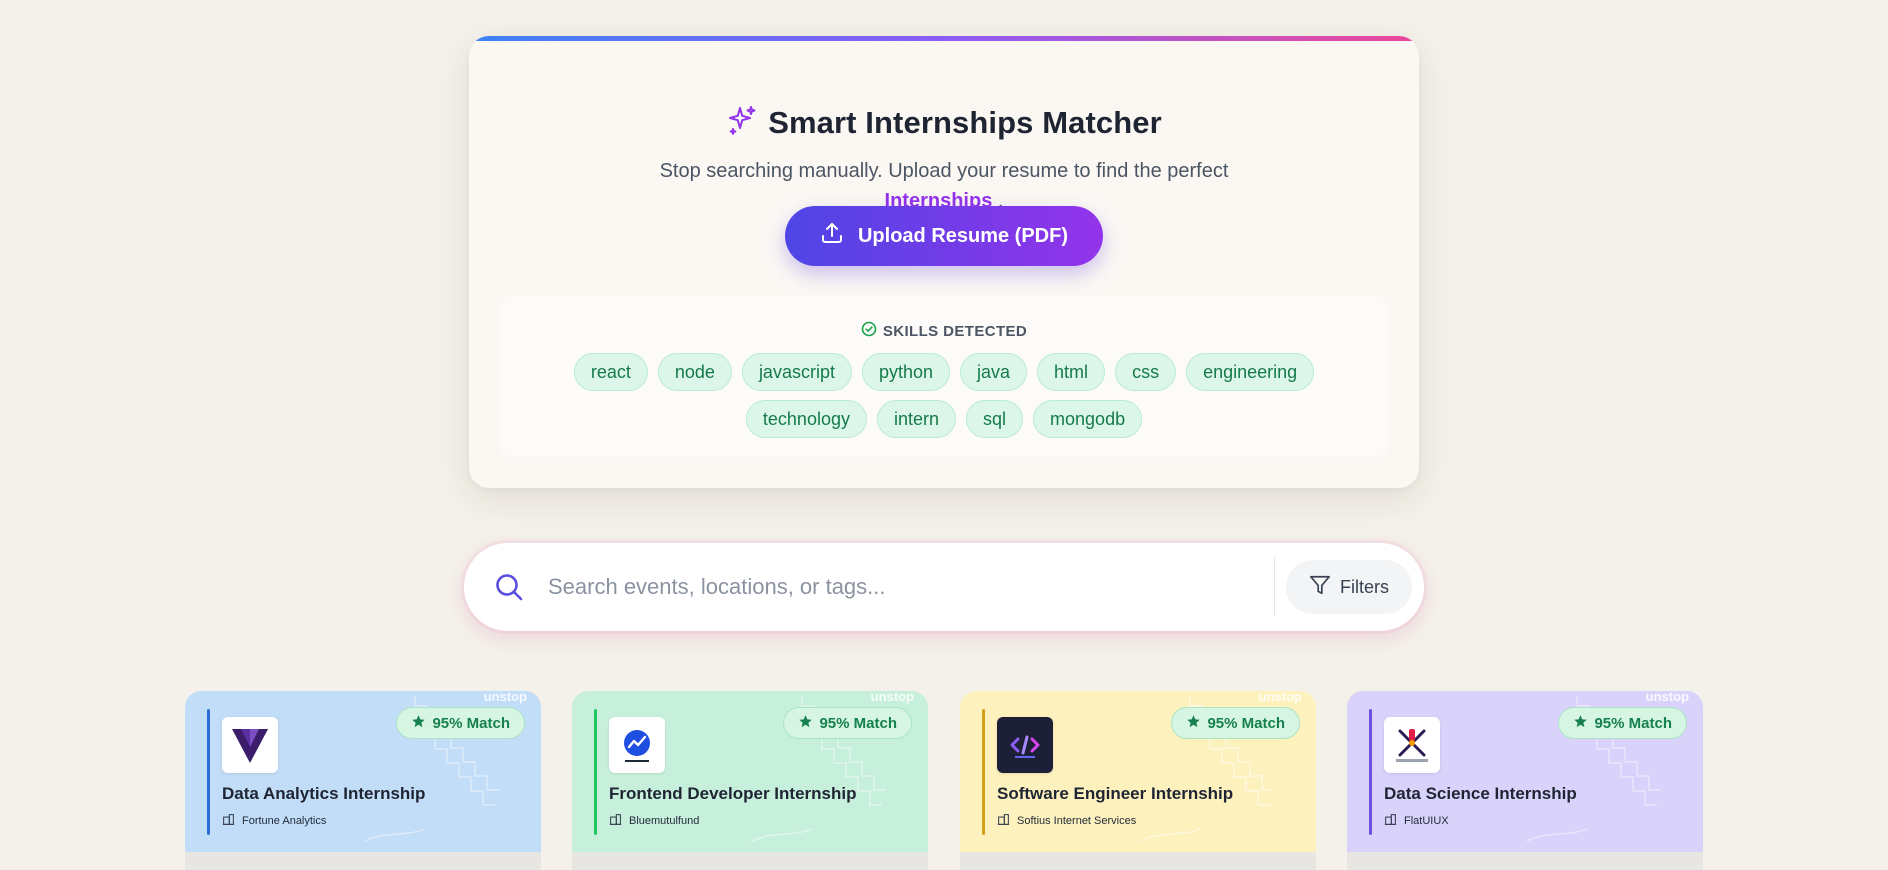 Image resolution: width=1888 pixels, height=870 pixels. Describe the element at coordinates (944, 38) in the screenshot. I see `gradient-accent-bar` at that location.